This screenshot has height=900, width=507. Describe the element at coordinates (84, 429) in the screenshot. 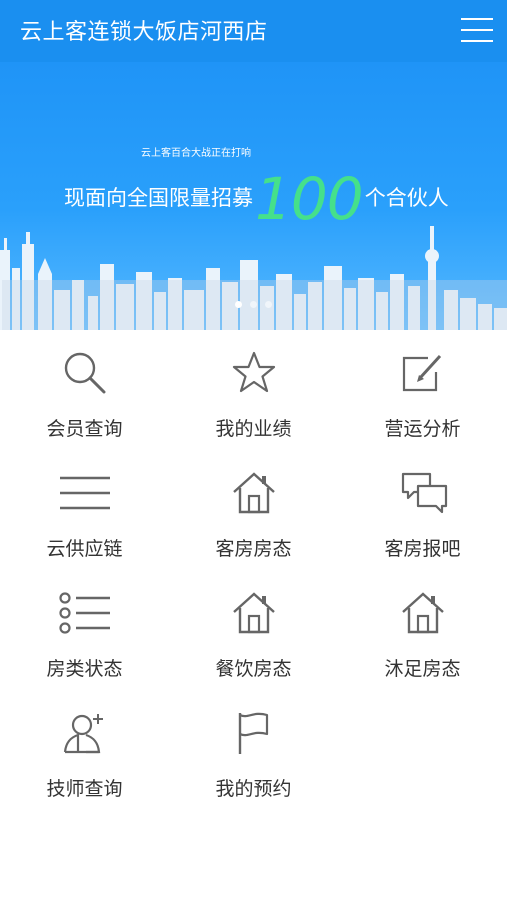

I see `menu-item-label: 会员查询` at that location.